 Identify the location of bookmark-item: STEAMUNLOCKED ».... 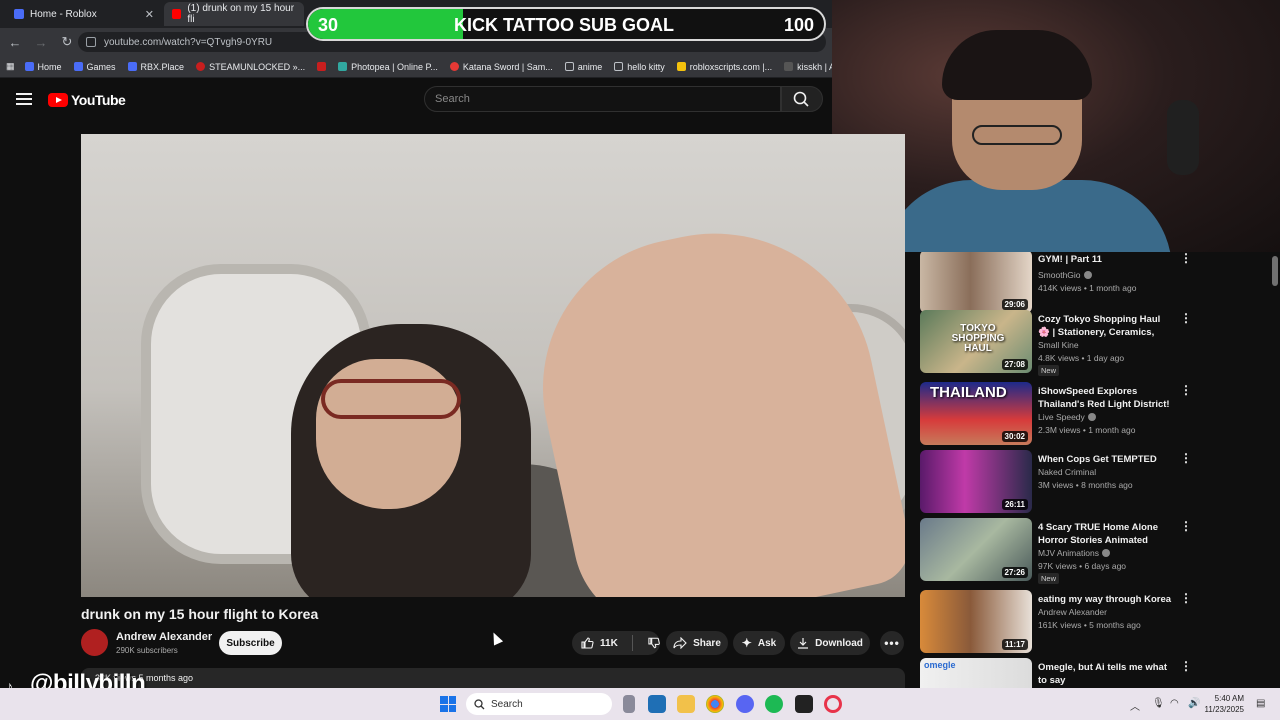
(250, 67).